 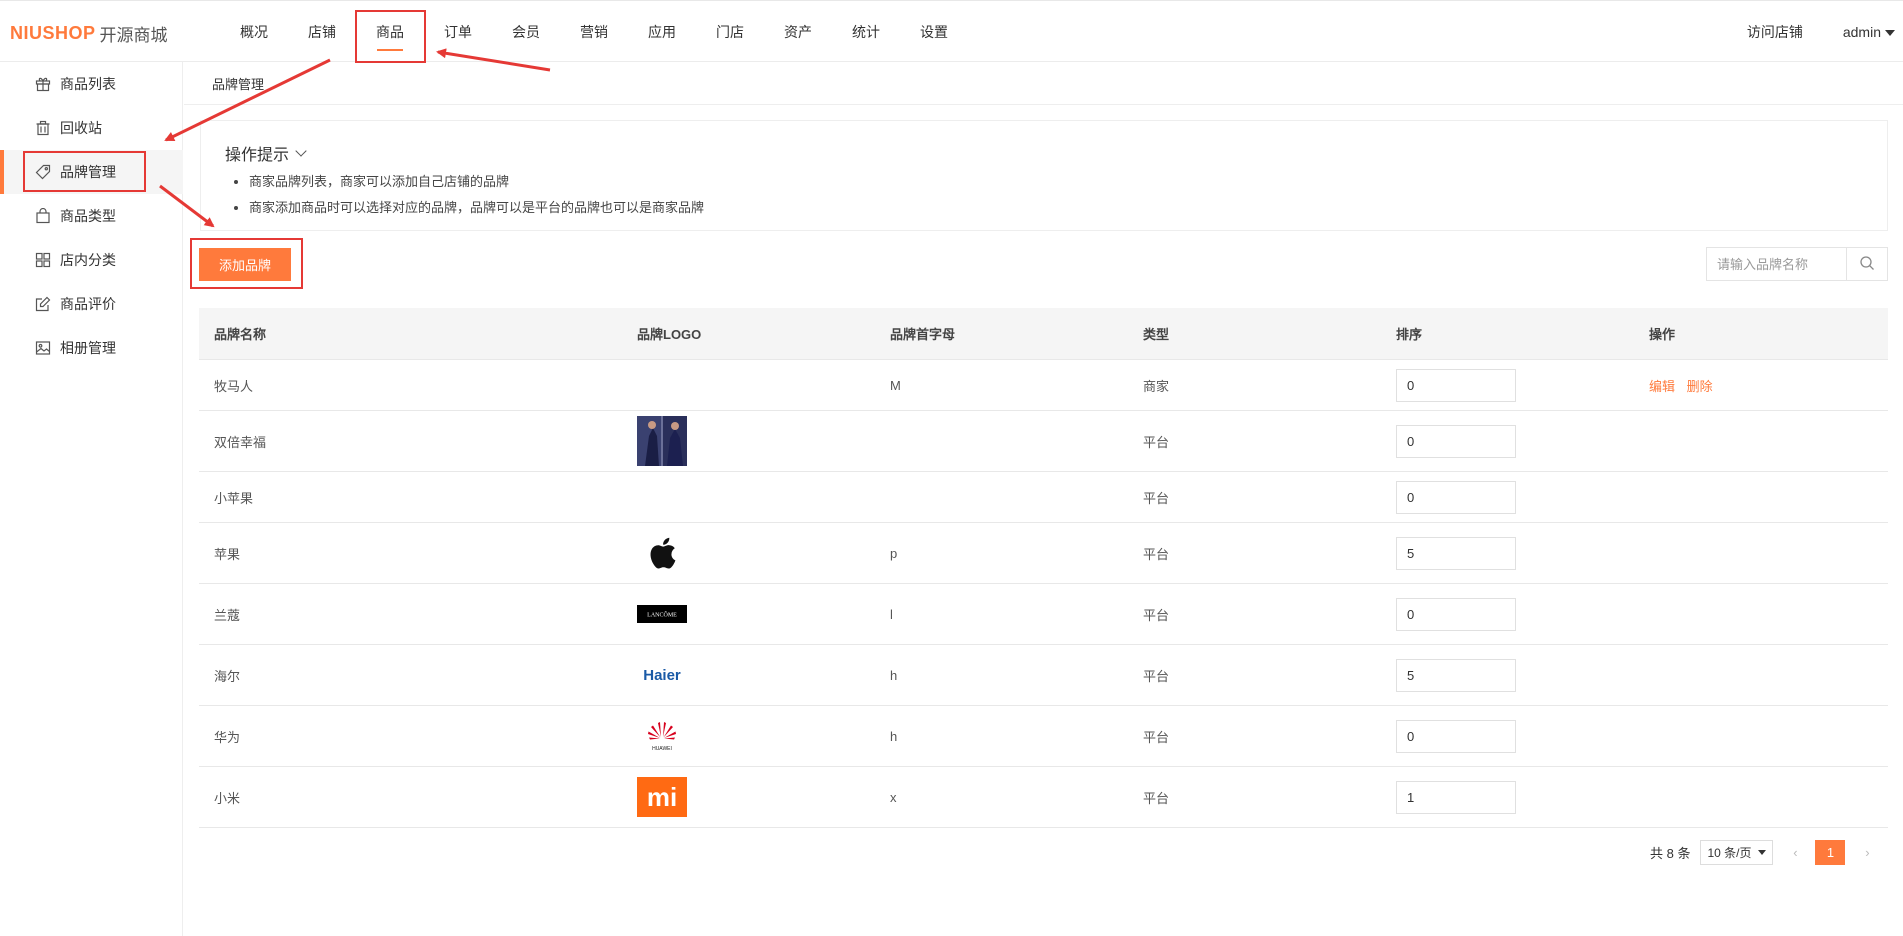 I want to click on sidebar-item-recycle: 回收站, so click(x=91, y=128).